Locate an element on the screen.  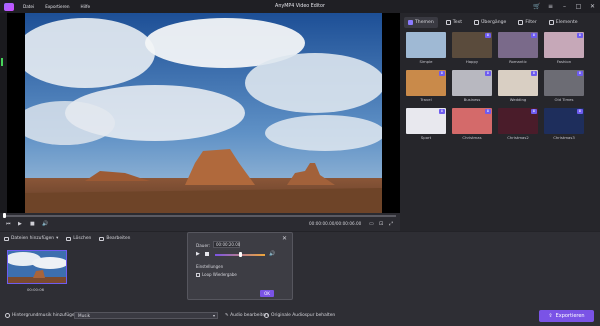
panel-tabs: Themen Text Übergänge Filter Elemente is located at coordinates (500, 22).